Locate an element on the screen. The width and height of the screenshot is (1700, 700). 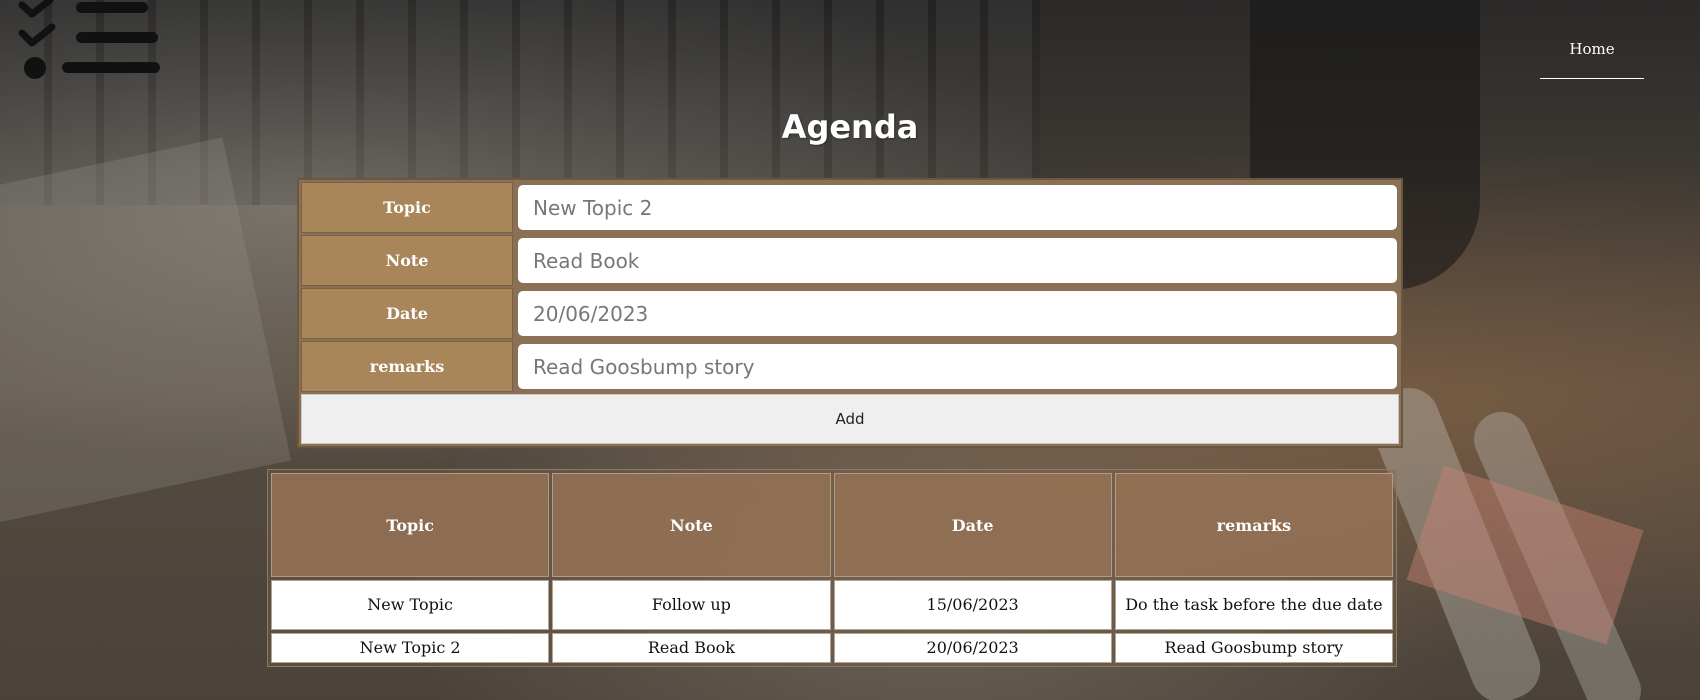
page-title: Agenda is located at coordinates (850, 127).